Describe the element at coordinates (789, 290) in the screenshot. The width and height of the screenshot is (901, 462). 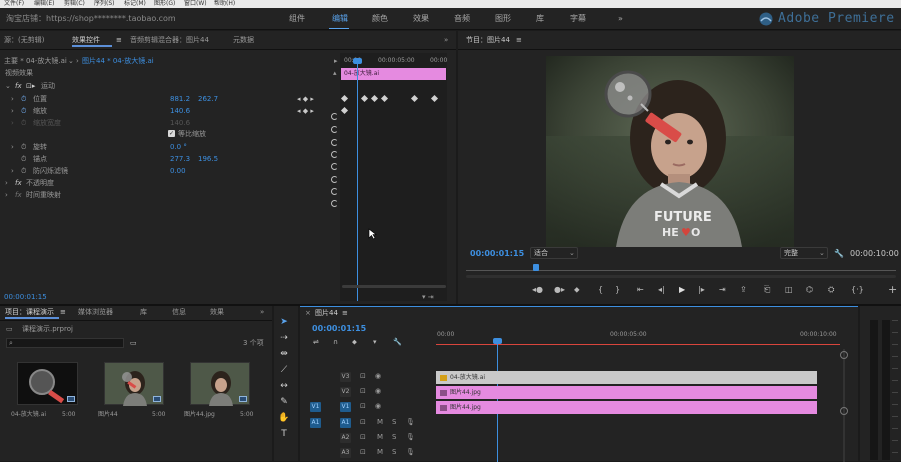
I see `export-frame-icon: ◫` at that location.